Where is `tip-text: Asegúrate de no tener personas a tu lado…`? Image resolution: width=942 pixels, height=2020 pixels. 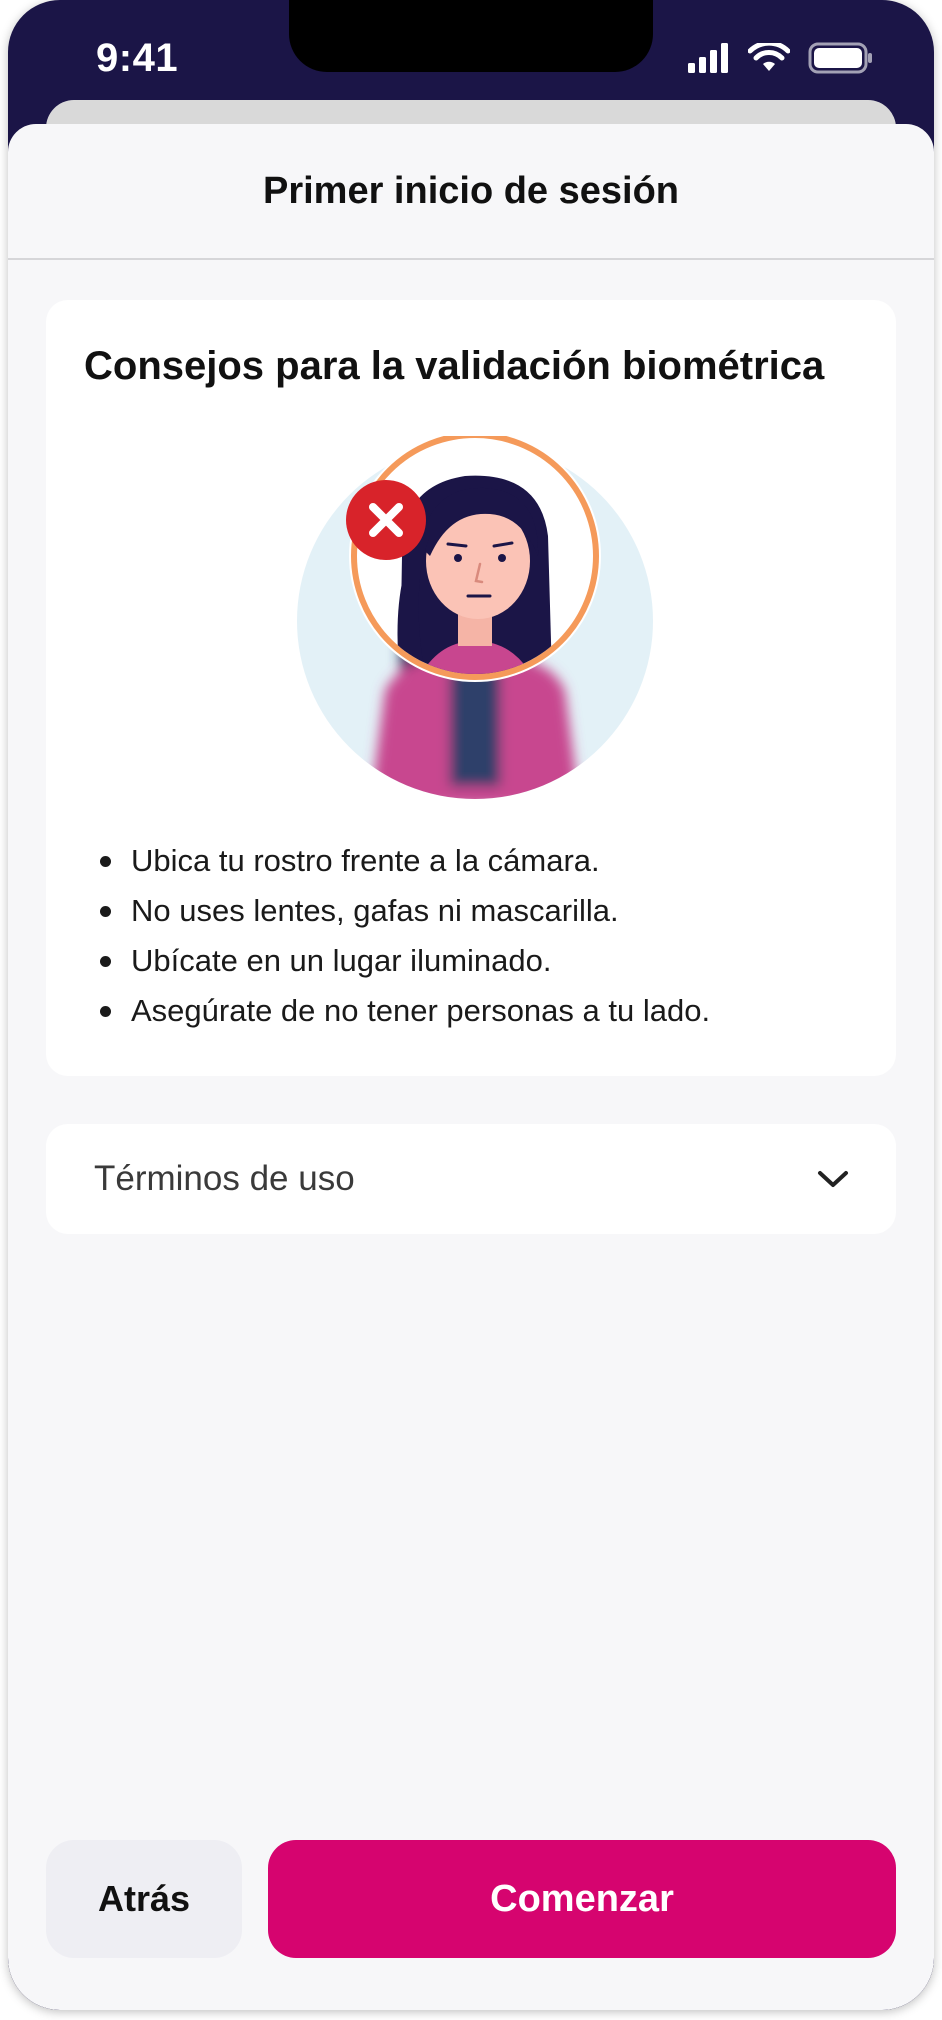
tip-text: Asegúrate de no tener personas a tu lado… is located at coordinates (421, 1010).